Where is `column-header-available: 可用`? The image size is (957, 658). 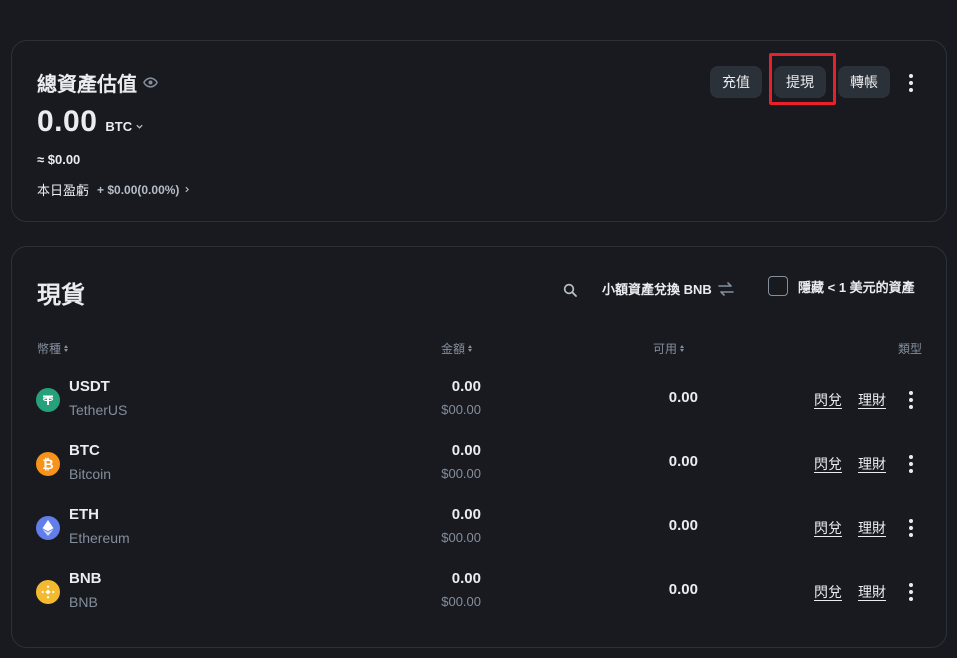
column-header-available: 可用 is located at coordinates (669, 348).